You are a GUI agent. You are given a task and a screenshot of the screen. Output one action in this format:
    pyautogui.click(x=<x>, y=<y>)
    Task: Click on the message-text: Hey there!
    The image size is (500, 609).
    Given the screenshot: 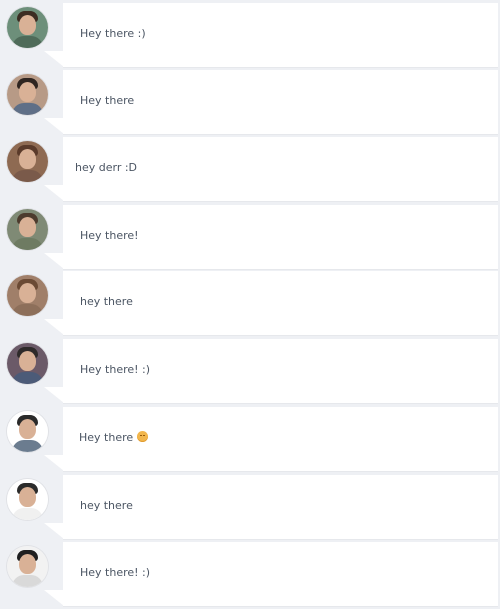 What is the action you would take?
    pyautogui.click(x=109, y=235)
    